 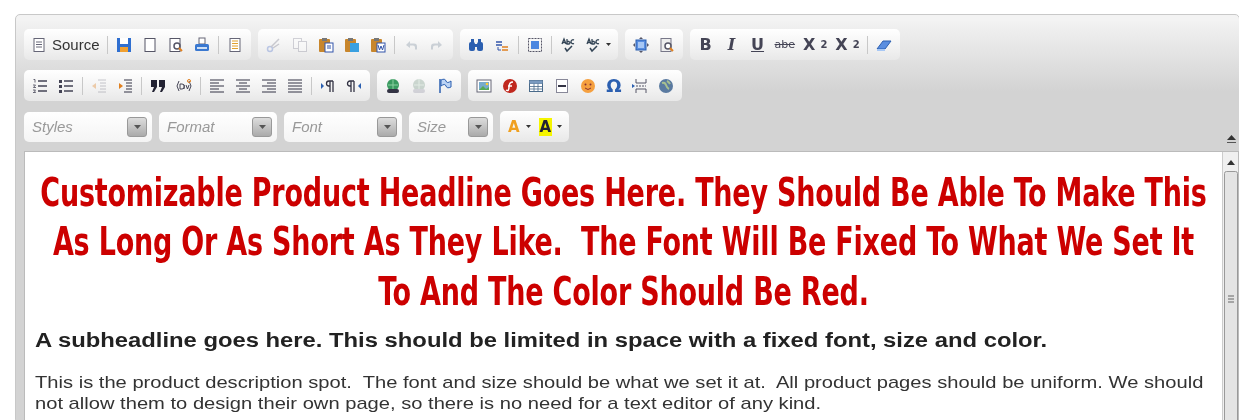 What do you see at coordinates (65, 44) in the screenshot?
I see `source-button: Source` at bounding box center [65, 44].